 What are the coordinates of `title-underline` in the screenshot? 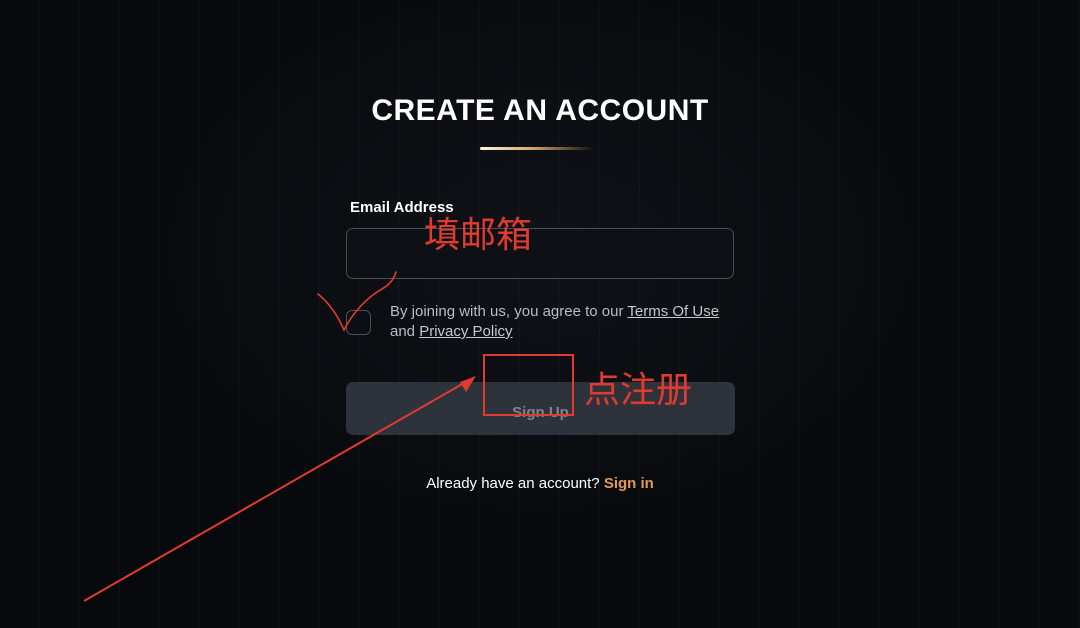 It's located at (537, 148).